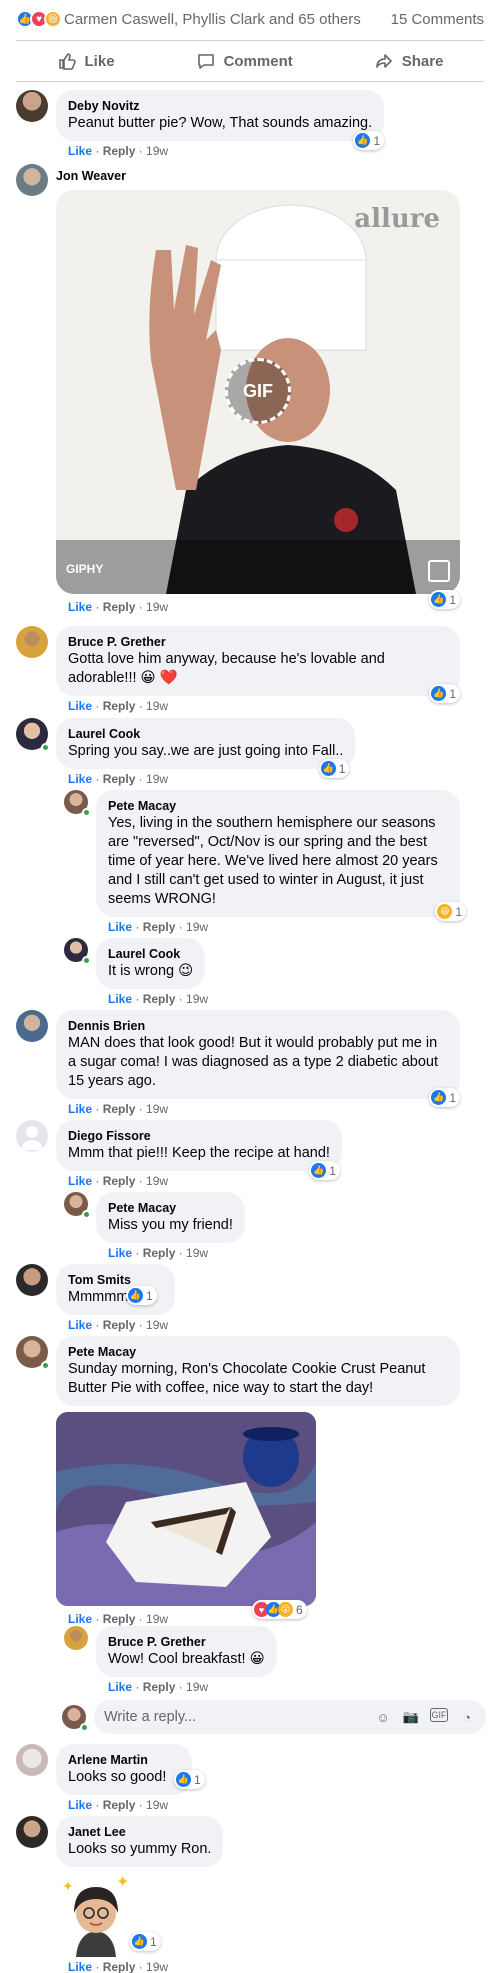 The width and height of the screenshot is (496, 1973). Describe the element at coordinates (39, 19) in the screenshot. I see `reaction-icons: 👍 ♥ 😆` at that location.